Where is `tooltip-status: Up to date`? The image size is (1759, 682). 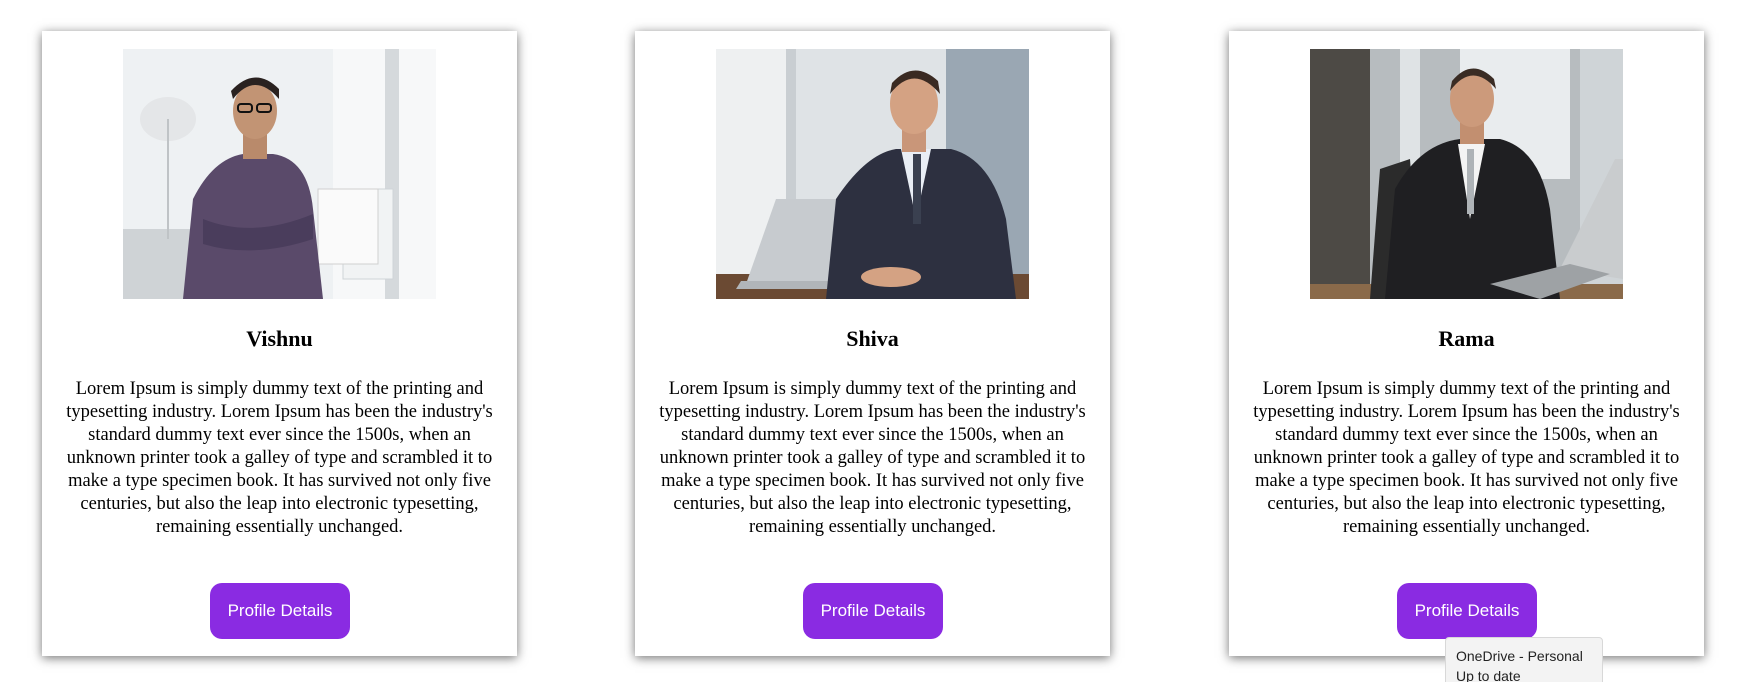
tooltip-status: Up to date is located at coordinates (1488, 675).